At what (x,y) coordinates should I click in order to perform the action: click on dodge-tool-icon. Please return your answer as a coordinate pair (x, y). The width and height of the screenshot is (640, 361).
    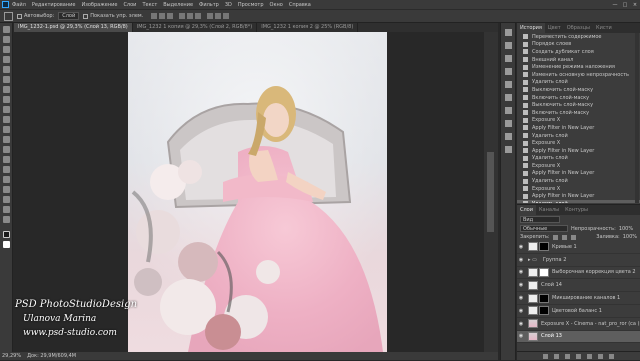
    Looking at the image, I should click on (6, 159).